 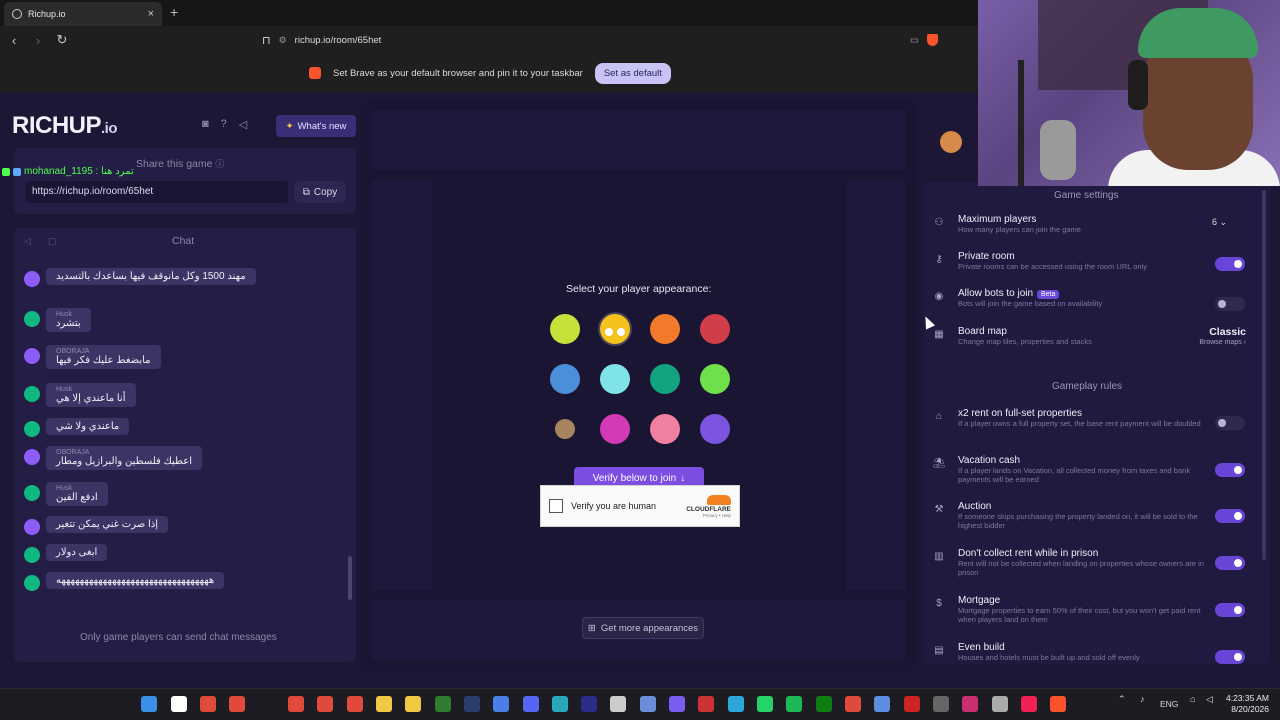 I want to click on discord-icon: ◙, so click(x=205, y=124).